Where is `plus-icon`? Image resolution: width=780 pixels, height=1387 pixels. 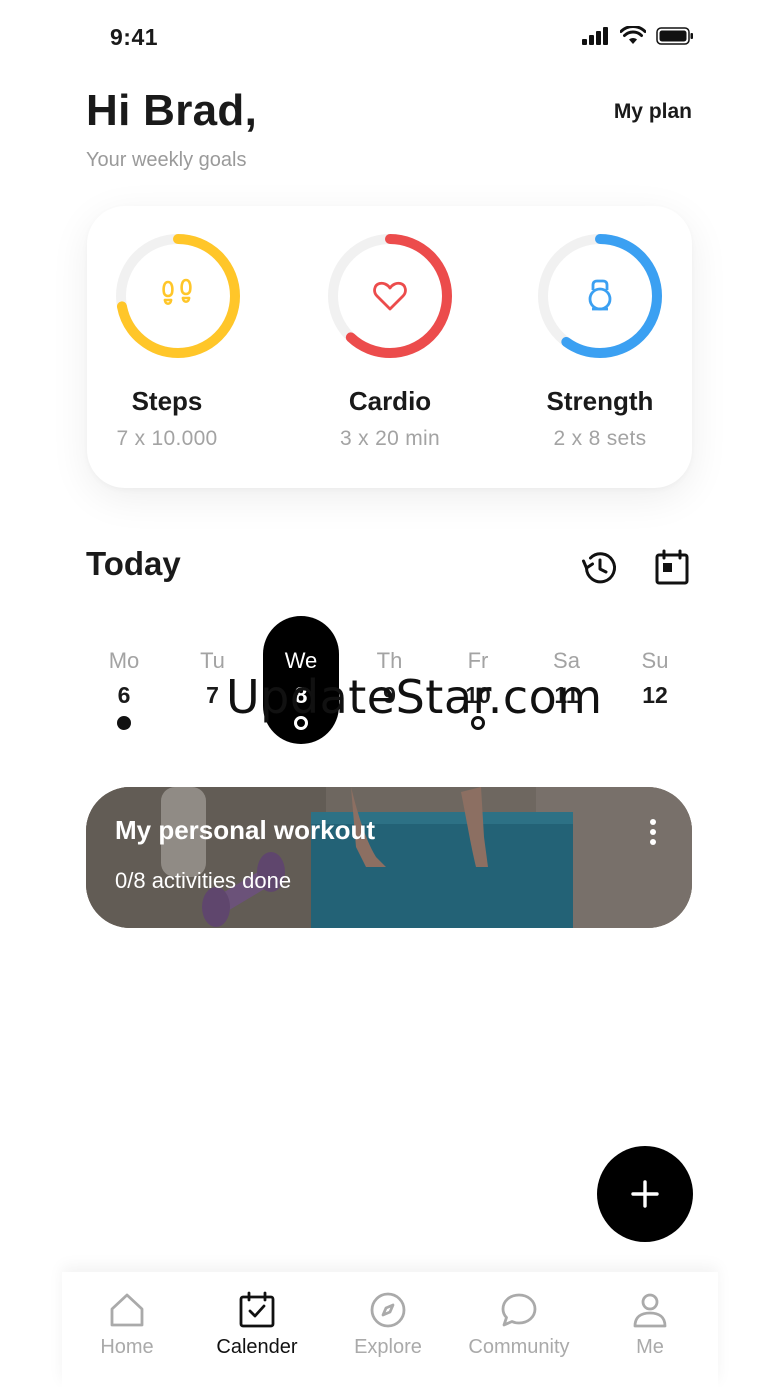
plus-icon is located at coordinates (645, 1194).